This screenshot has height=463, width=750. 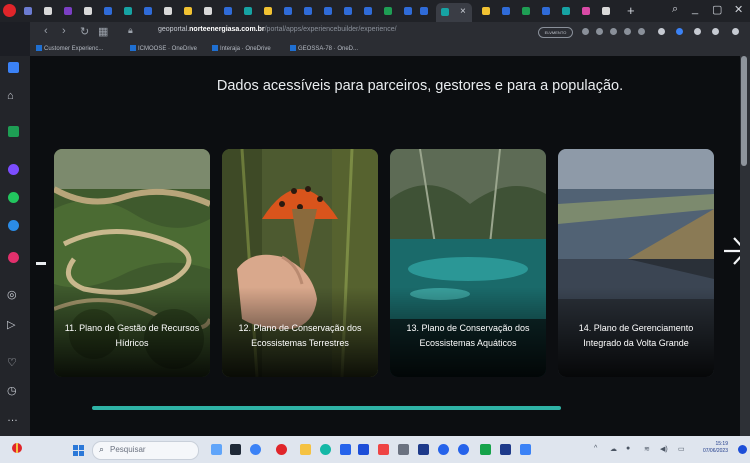 What do you see at coordinates (241, 48) in the screenshot?
I see `bookmark-item: Interaja · OneDrive` at bounding box center [241, 48].